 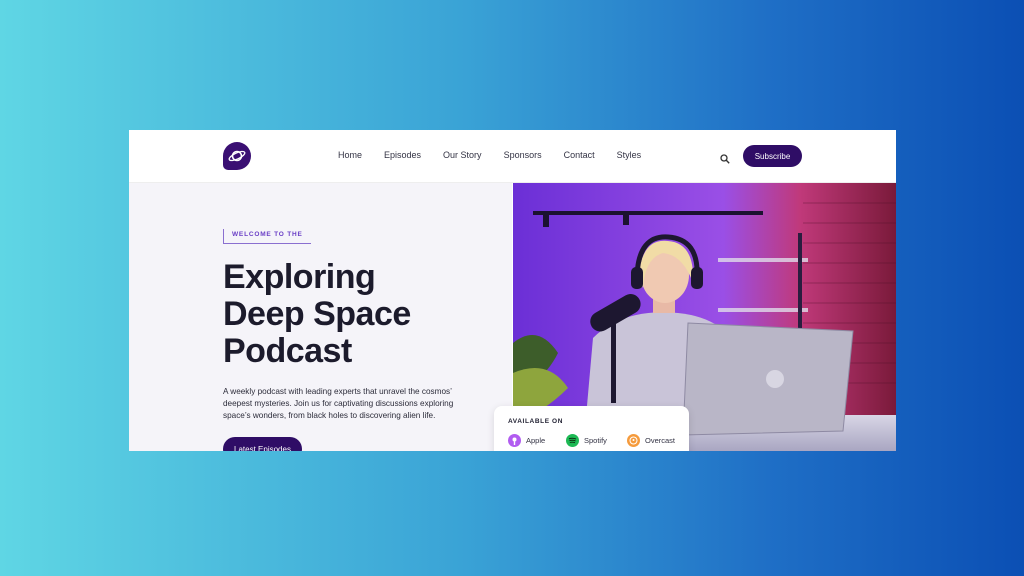 I want to click on headline-line-2: Deep Space, so click(x=317, y=314).